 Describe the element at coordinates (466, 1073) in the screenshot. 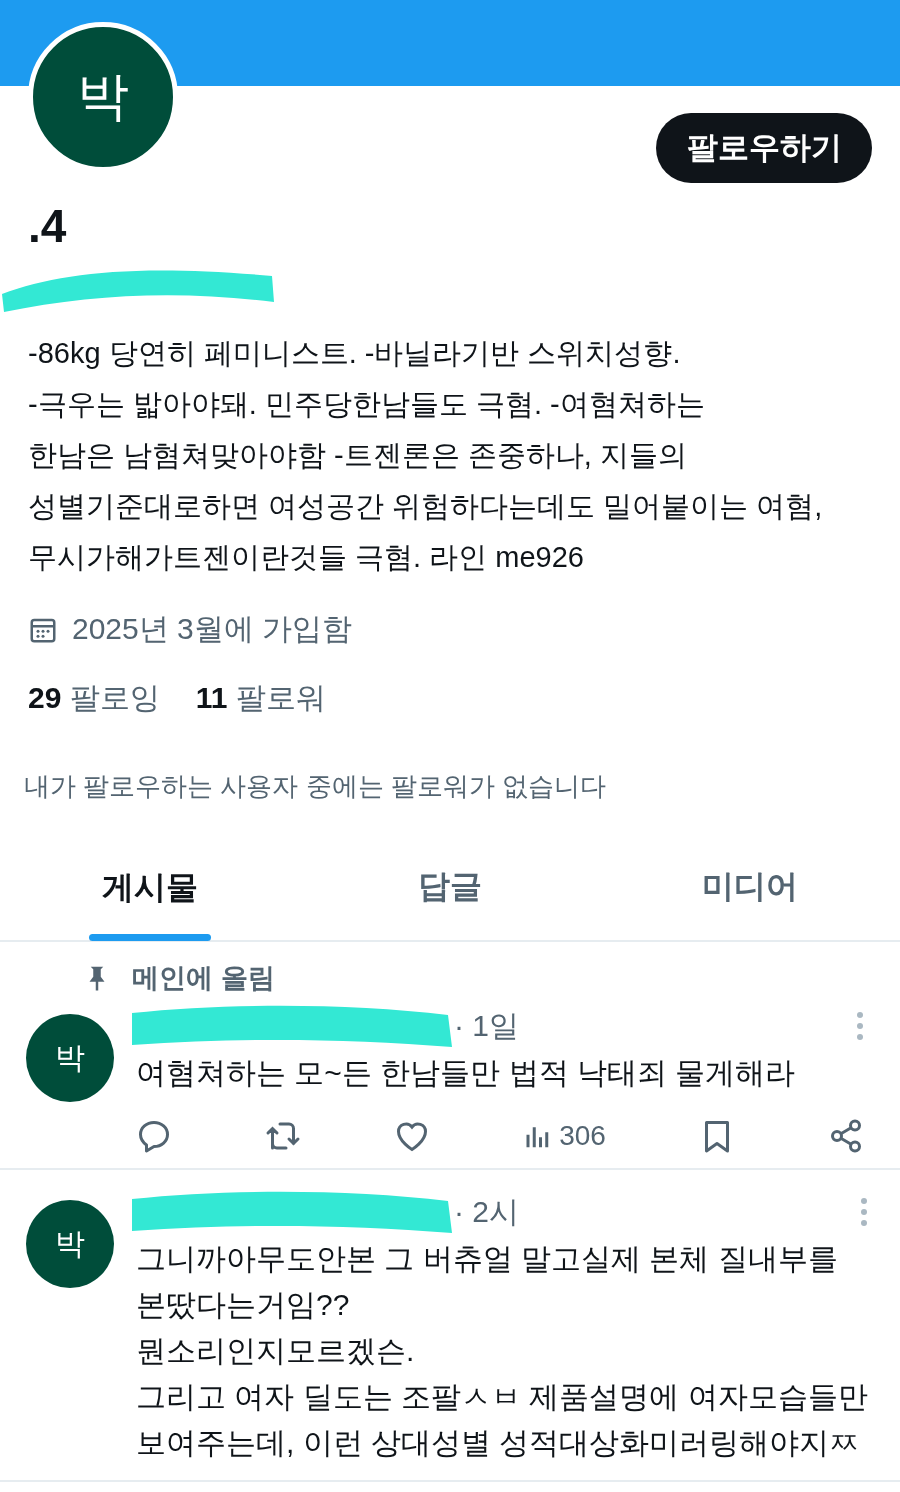

I see `post-text: 여혐쳐하는 모~든 한남들만 법적 낙태죄 물게해라` at that location.